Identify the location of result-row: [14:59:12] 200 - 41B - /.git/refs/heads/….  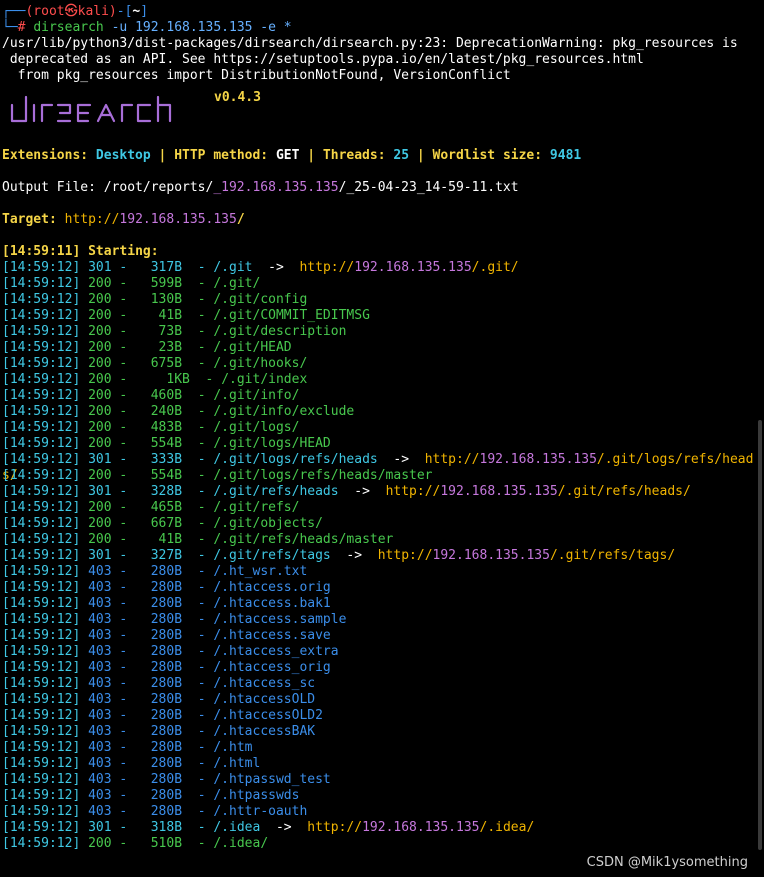
(383, 540).